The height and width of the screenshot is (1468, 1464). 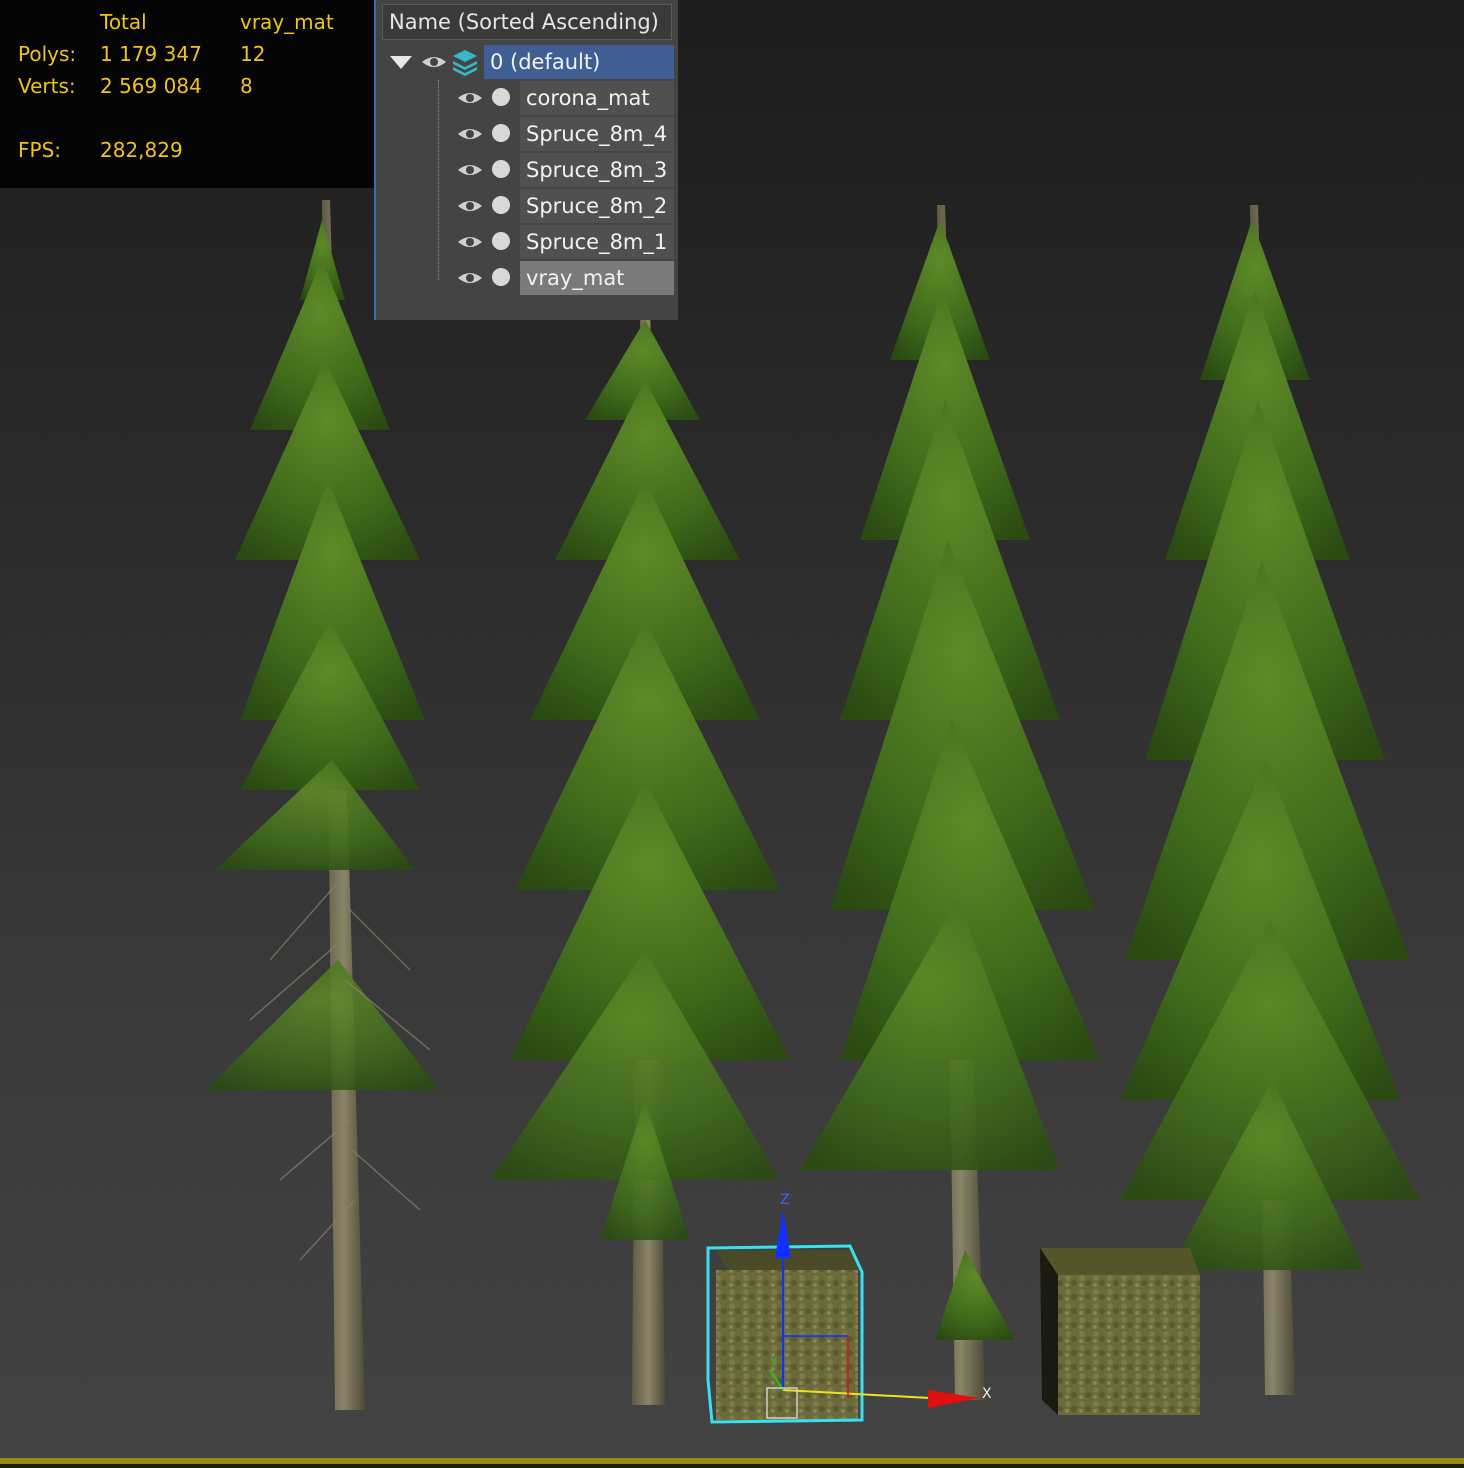 I want to click on moss-cube, so click(x=1120, y=1331).